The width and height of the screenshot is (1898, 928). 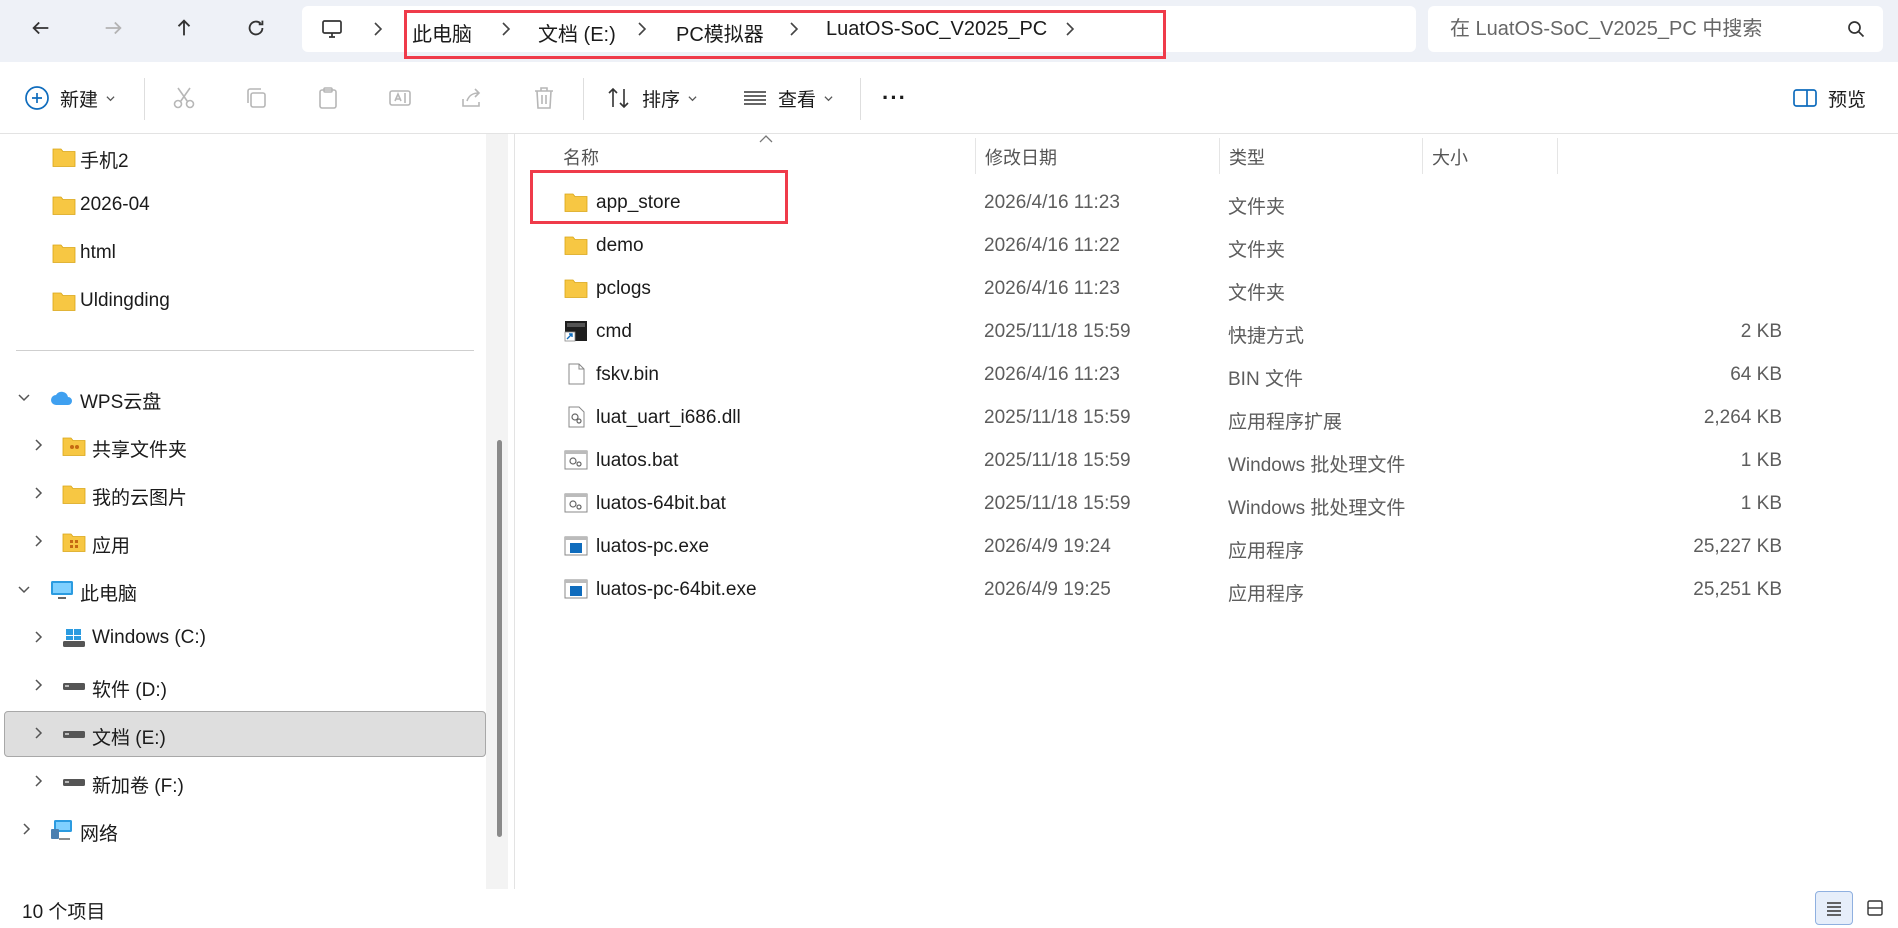 What do you see at coordinates (1247, 157) in the screenshot?
I see `column-header-type: 类型` at bounding box center [1247, 157].